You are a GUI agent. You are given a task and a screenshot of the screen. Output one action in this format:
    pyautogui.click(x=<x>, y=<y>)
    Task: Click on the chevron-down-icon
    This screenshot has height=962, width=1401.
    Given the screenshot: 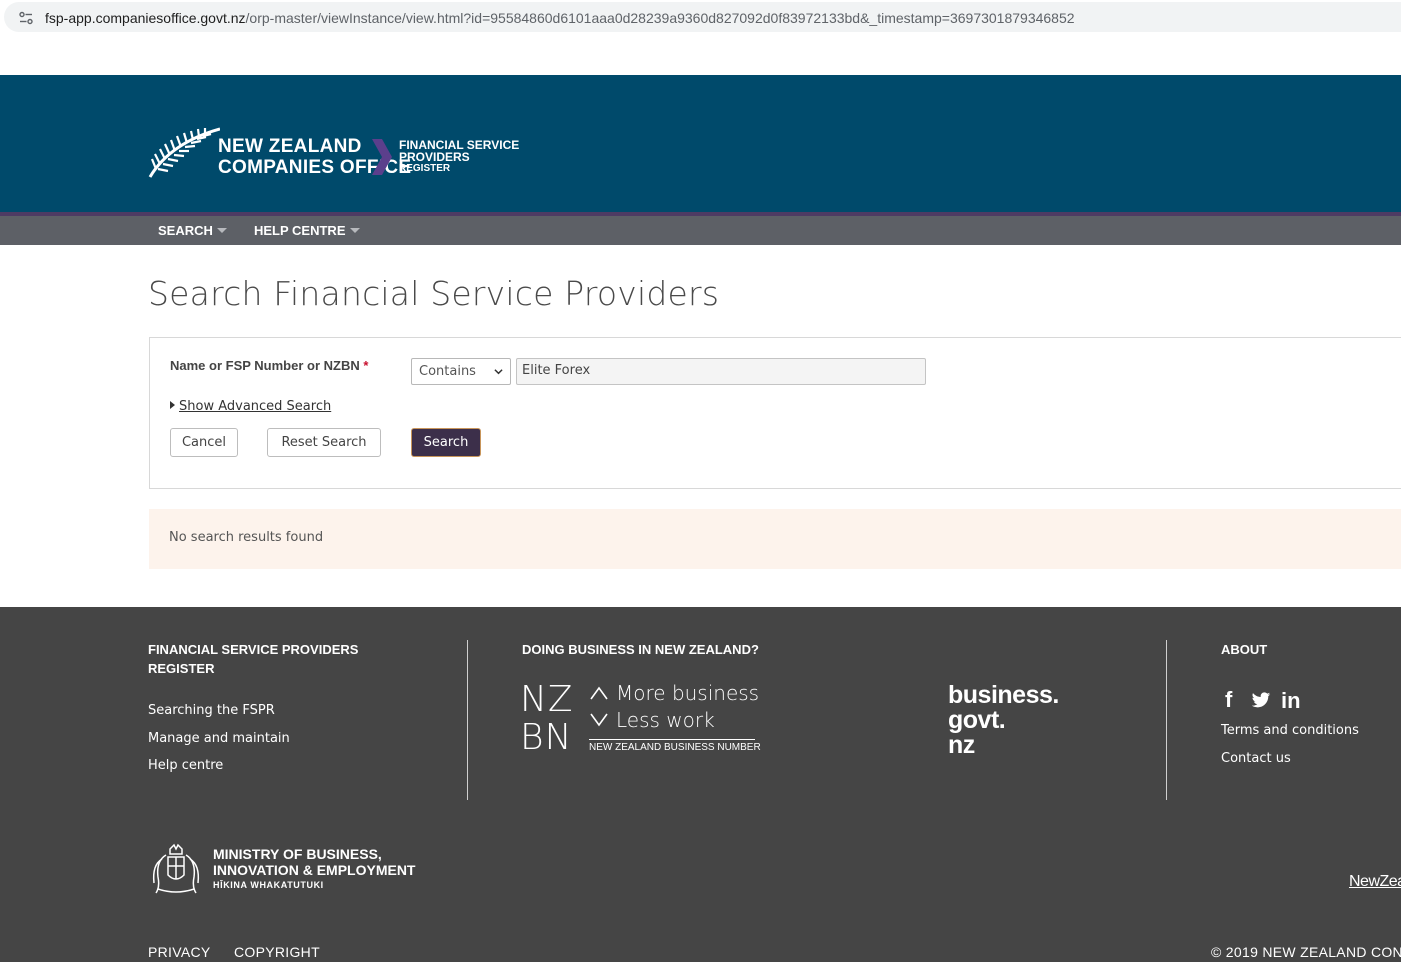 What is the action you would take?
    pyautogui.click(x=498, y=372)
    